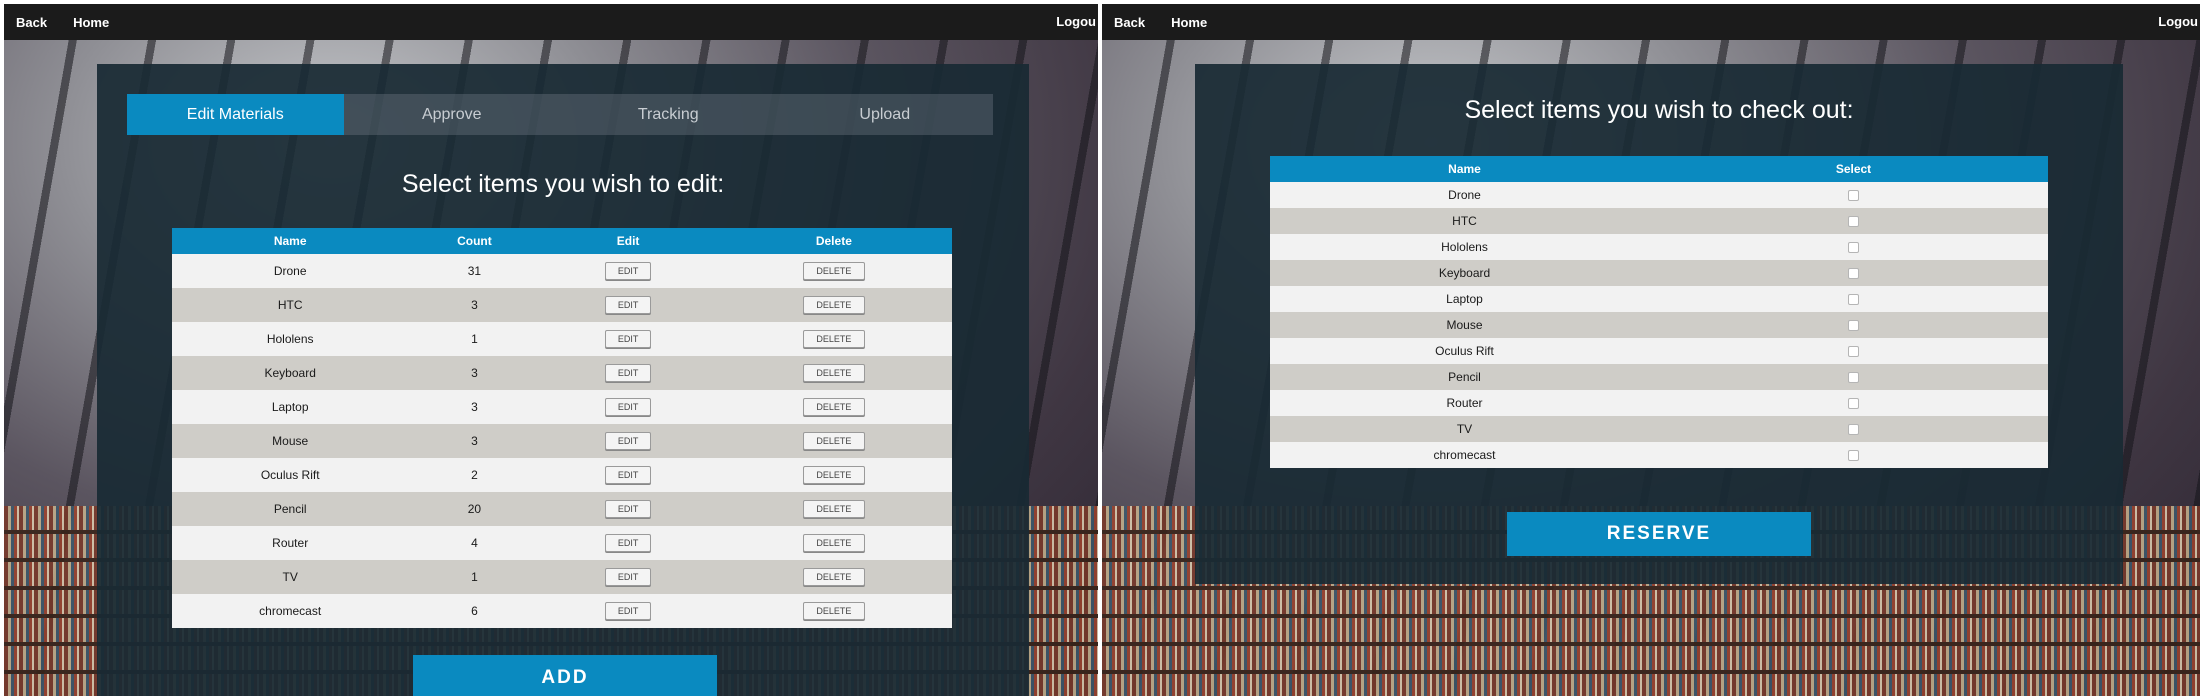  I want to click on table-row: Mouse 3 EDIT DELETE, so click(562, 441).